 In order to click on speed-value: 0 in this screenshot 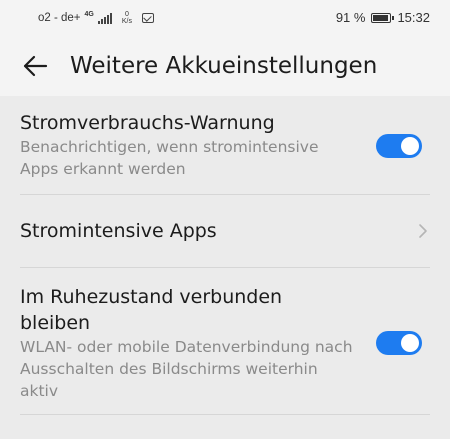, I will do `click(126, 14)`.